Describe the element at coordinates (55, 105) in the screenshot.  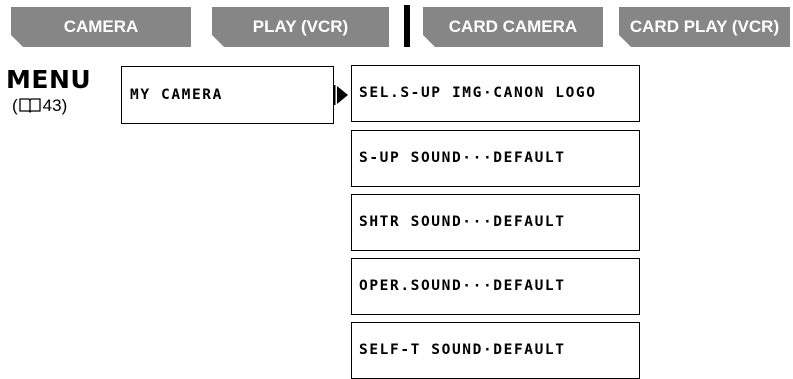
I see `ref-page-number: 43)` at that location.